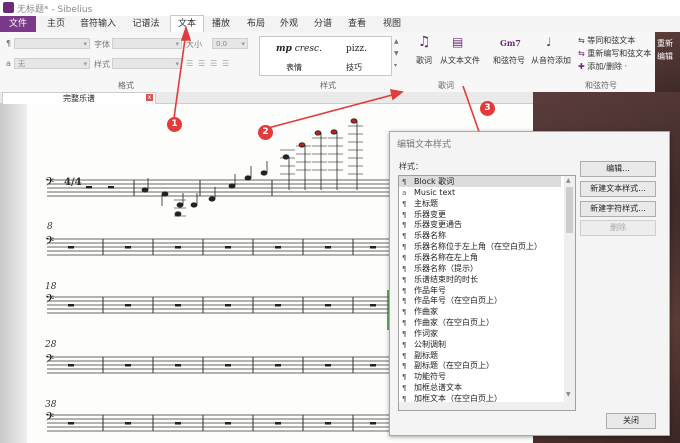  Describe the element at coordinates (480, 192) in the screenshot. I see `style-list-item: a Music text` at that location.